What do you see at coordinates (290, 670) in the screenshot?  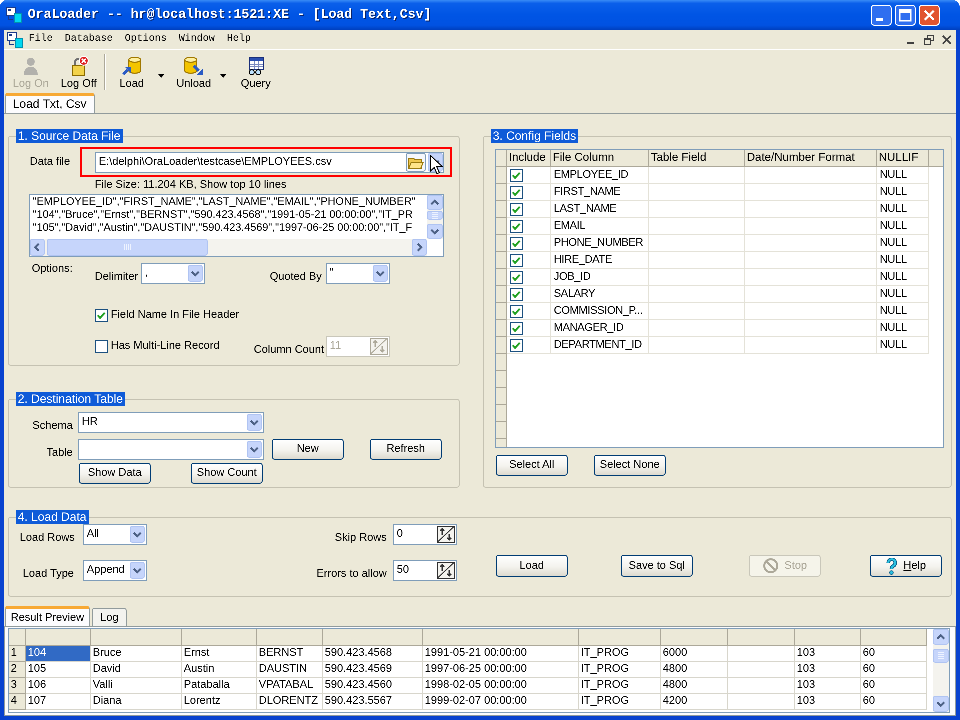 I see `table-cell: DAUSTIN` at bounding box center [290, 670].